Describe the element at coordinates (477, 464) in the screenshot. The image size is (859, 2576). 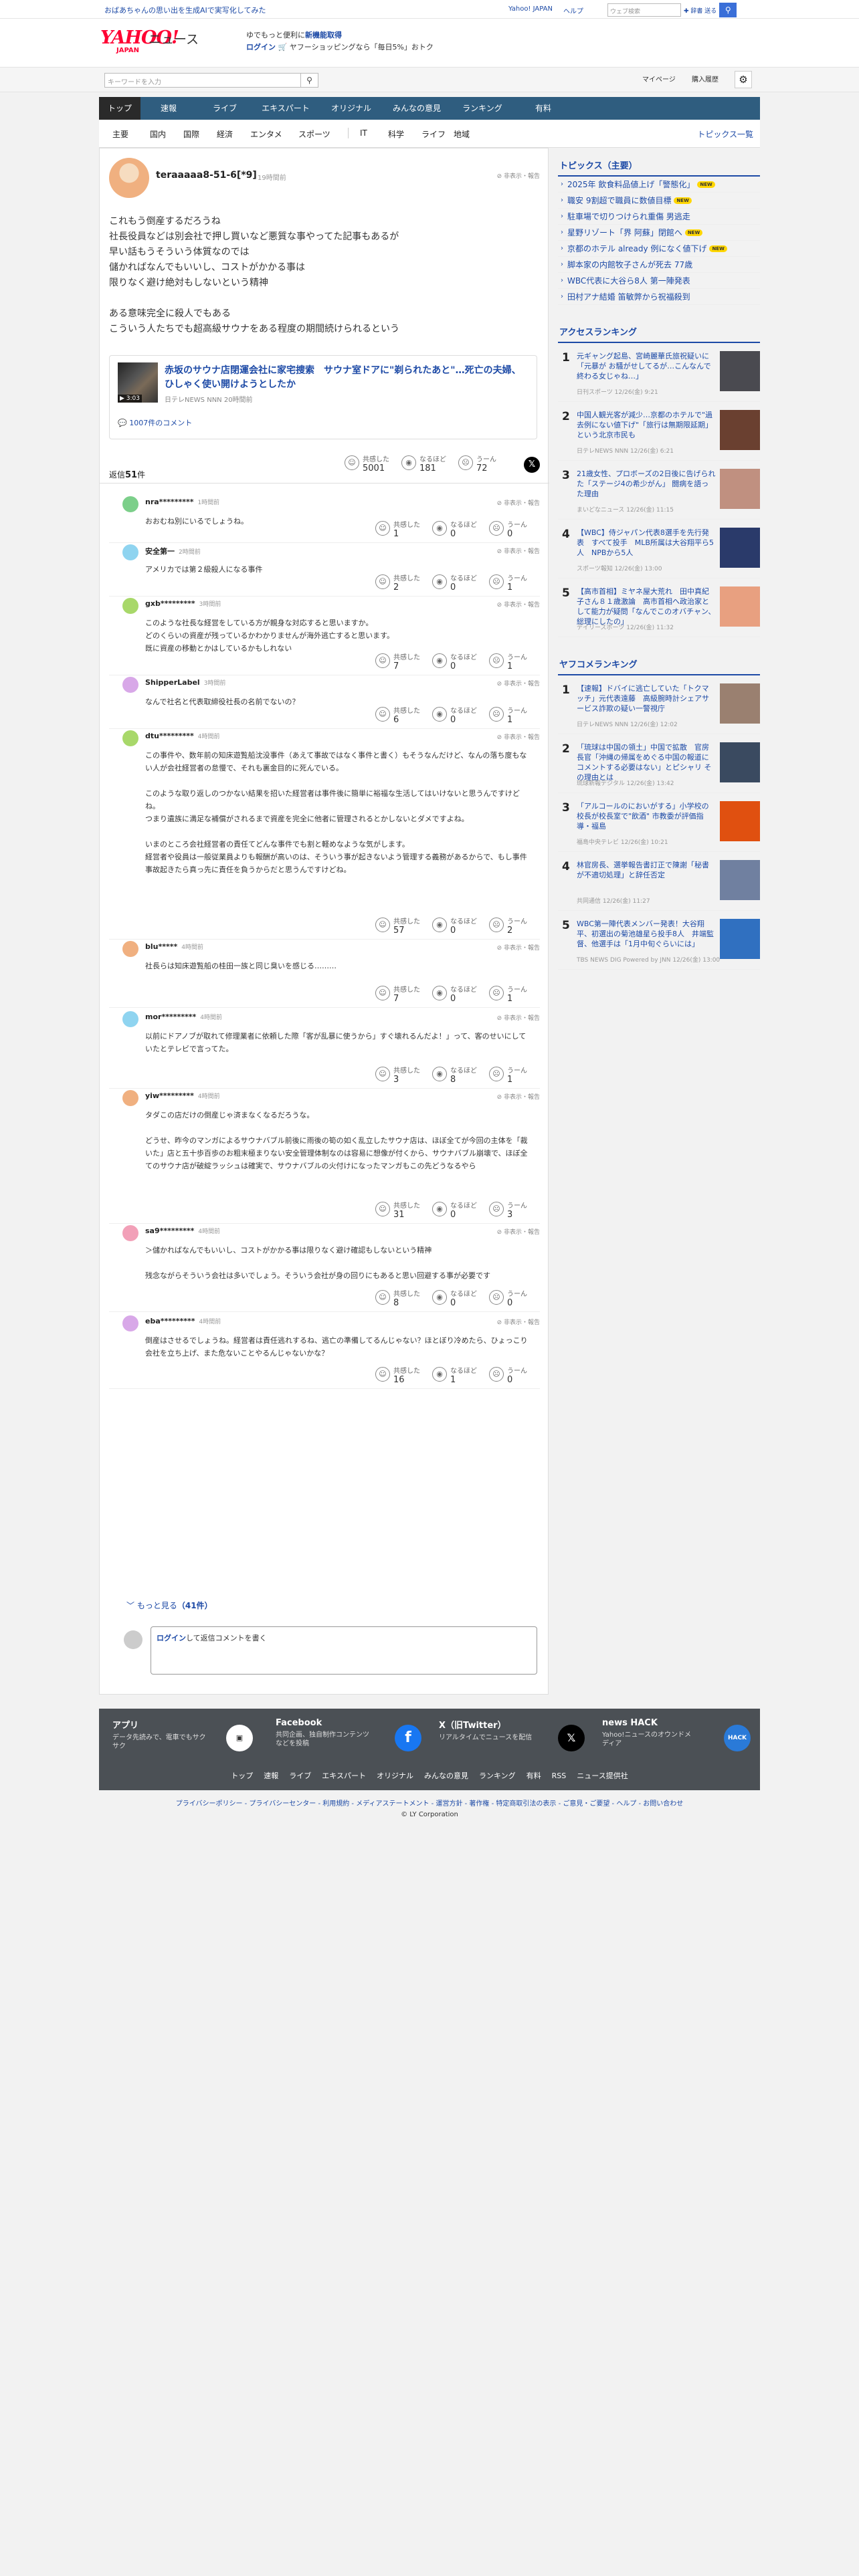
I see `reaction-hmm-button: ☹ うーん 72` at that location.